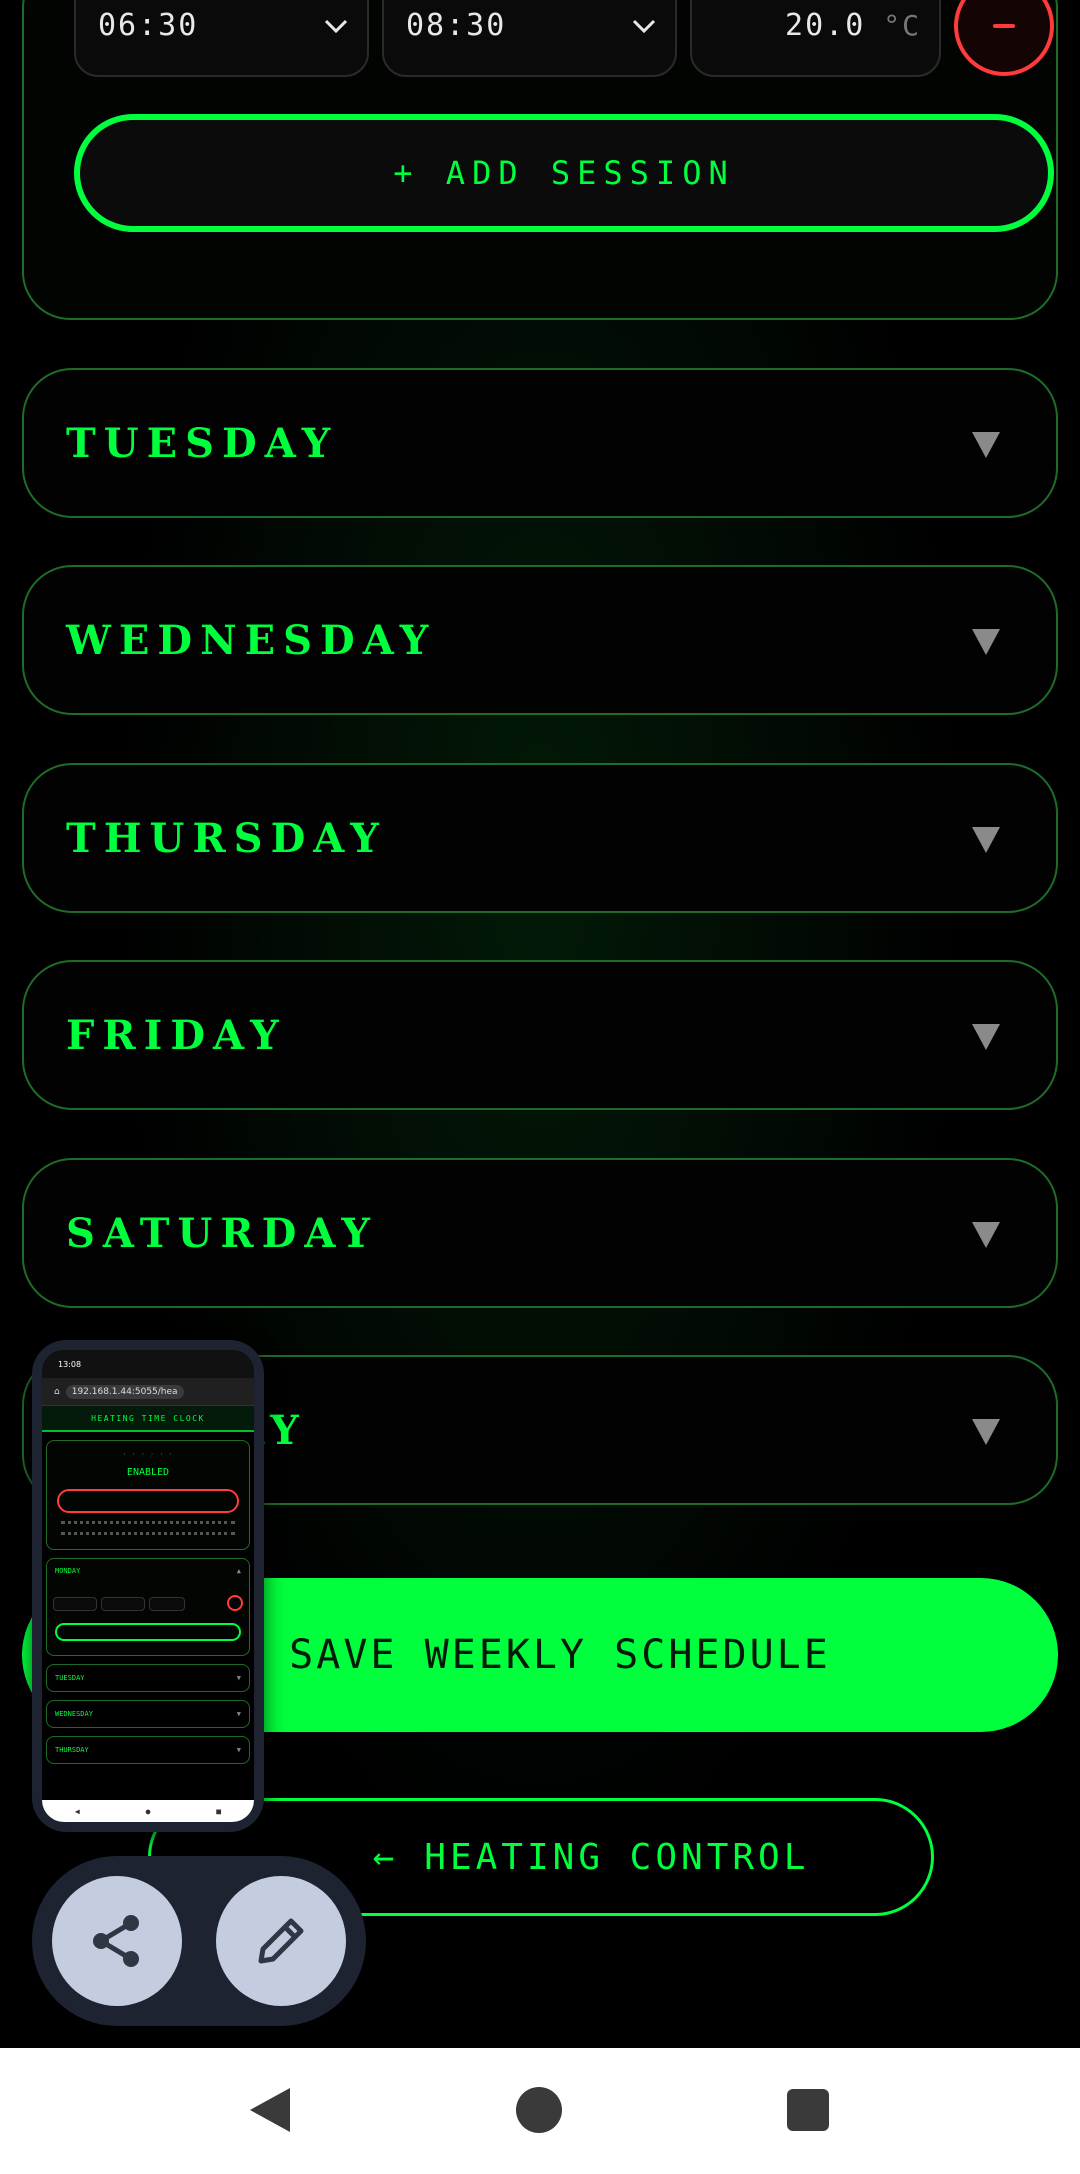  I want to click on preview-monday-card: MONDAY ▲, so click(148, 1607).